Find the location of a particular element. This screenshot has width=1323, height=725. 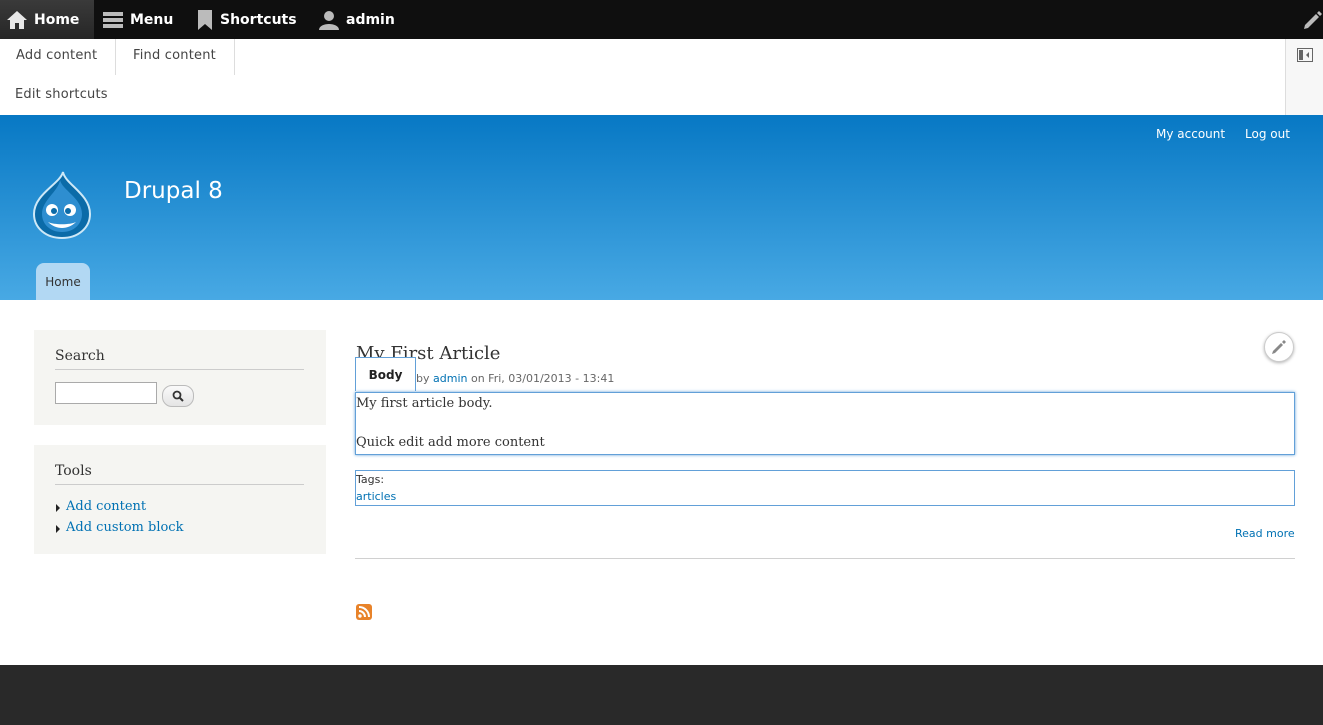

contextual-edit-button is located at coordinates (1279, 347).